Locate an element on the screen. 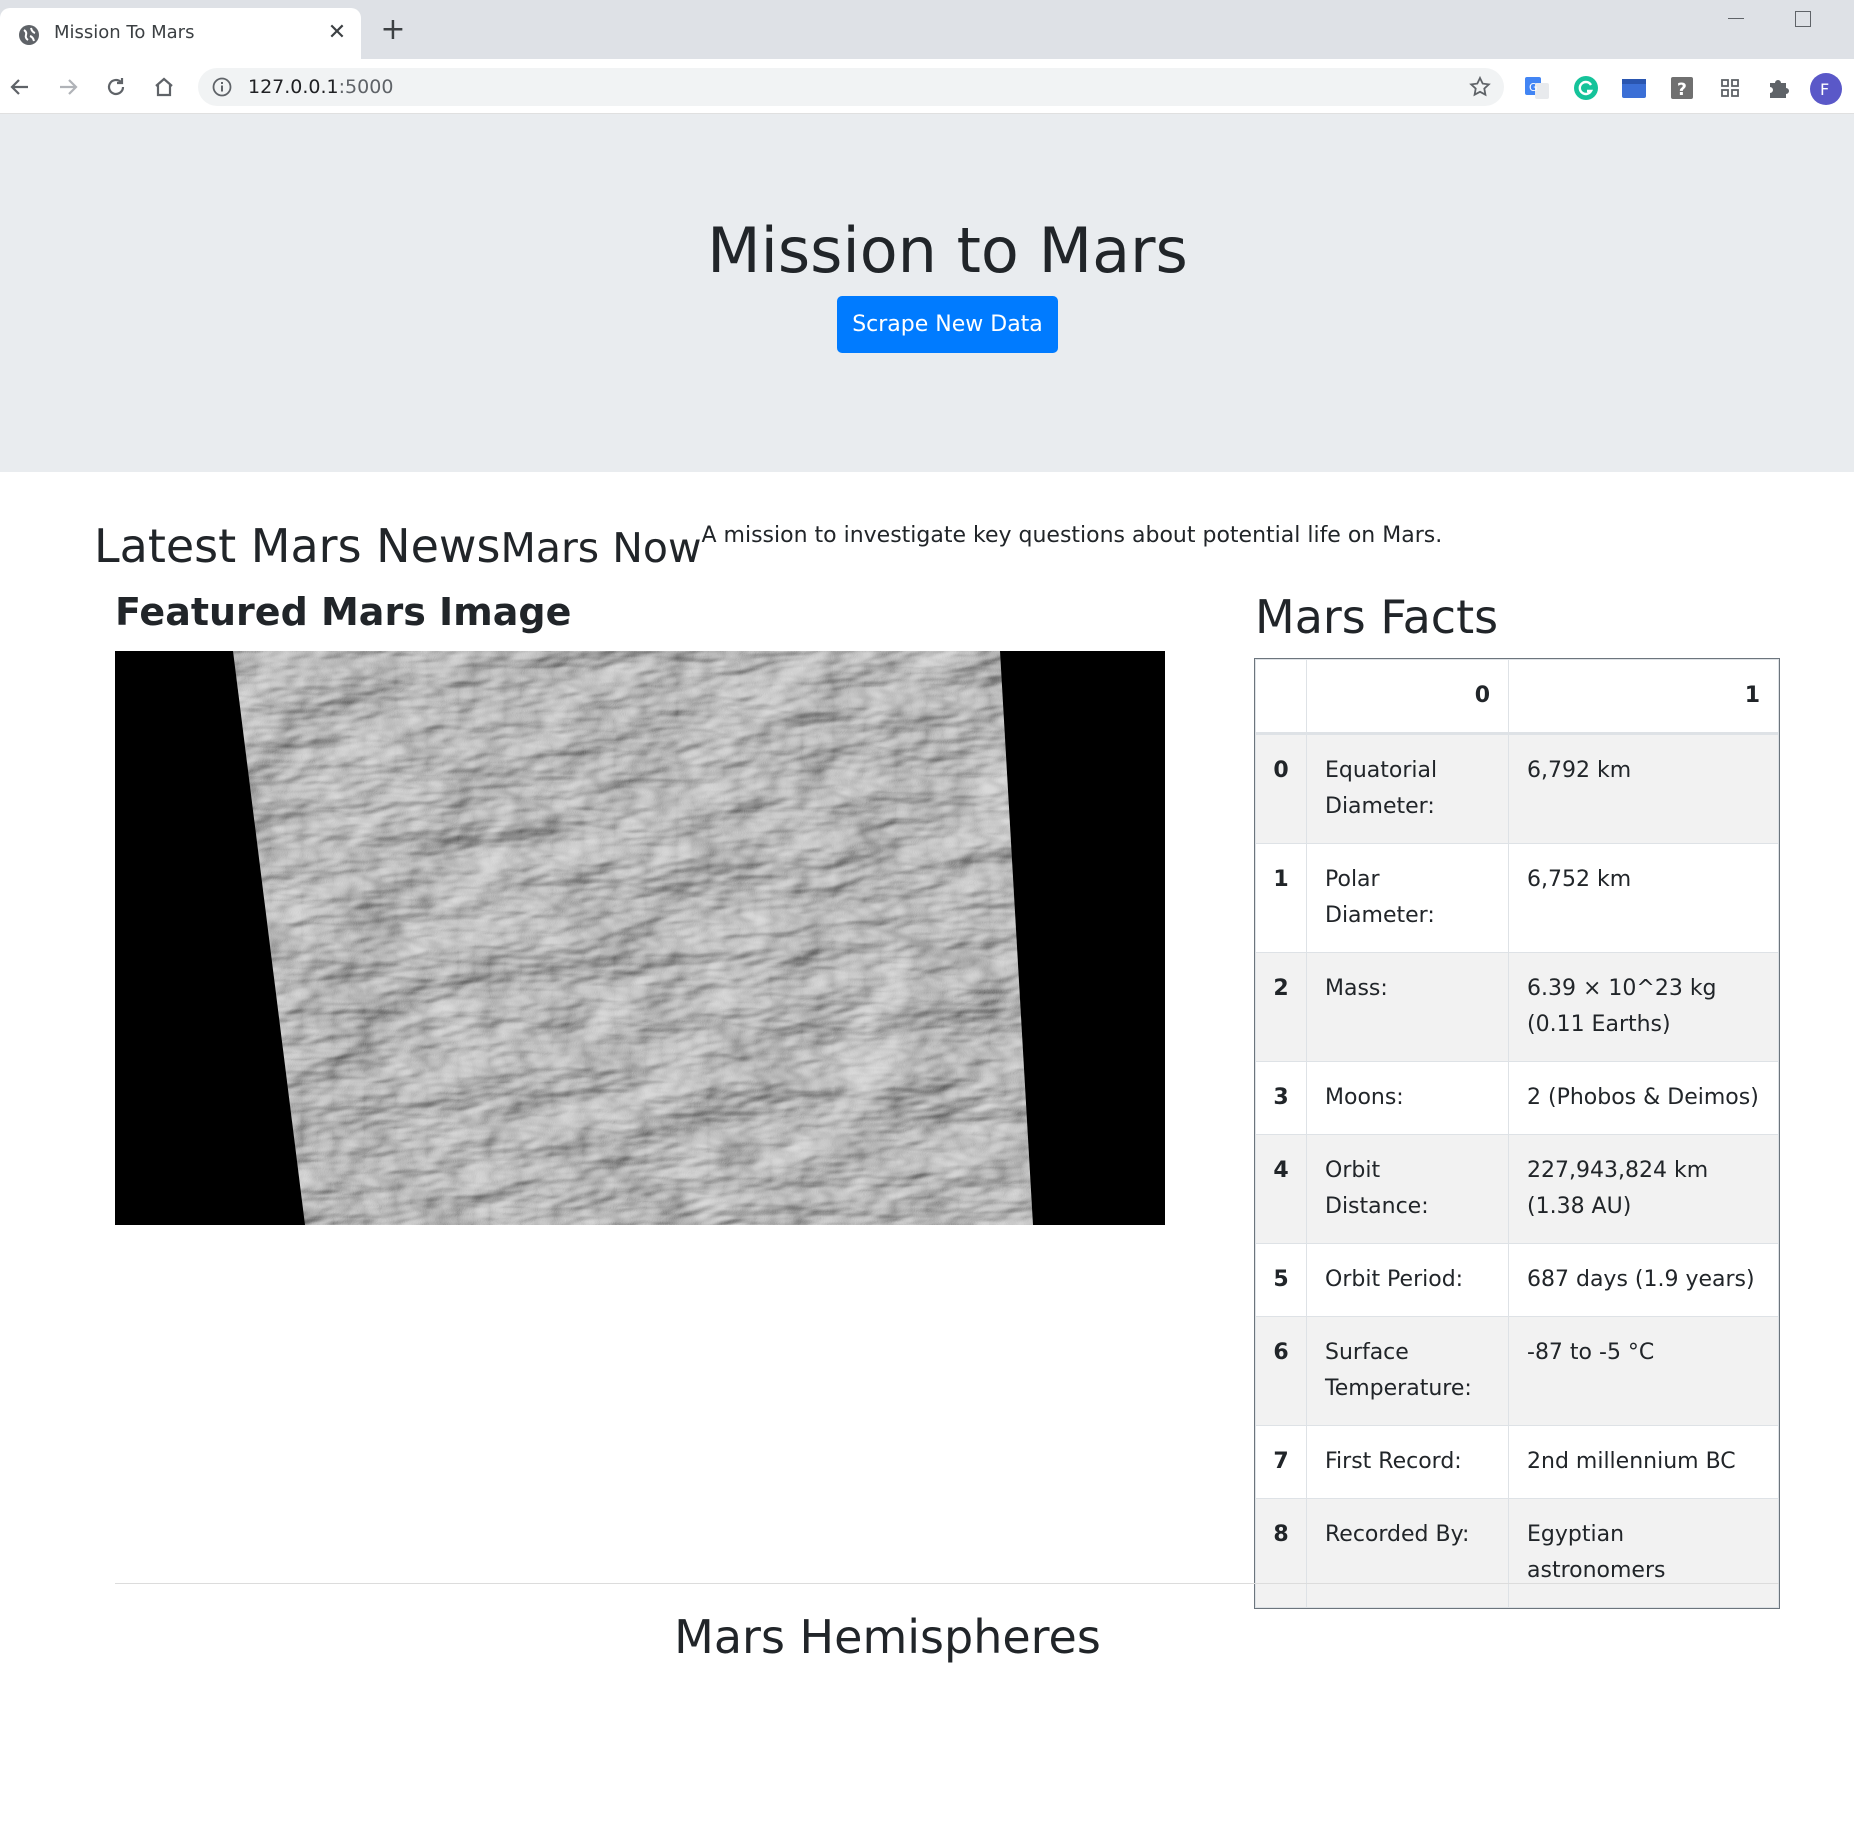 This screenshot has height=1831, width=1854. table-row: 1 Polar Diameter: 6,752 km is located at coordinates (1517, 898).